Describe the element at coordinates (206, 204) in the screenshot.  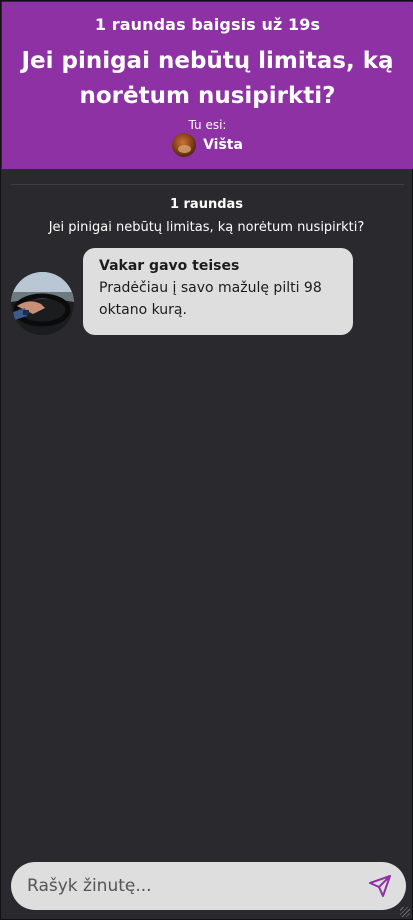
I see `round-label: 1 raundas` at that location.